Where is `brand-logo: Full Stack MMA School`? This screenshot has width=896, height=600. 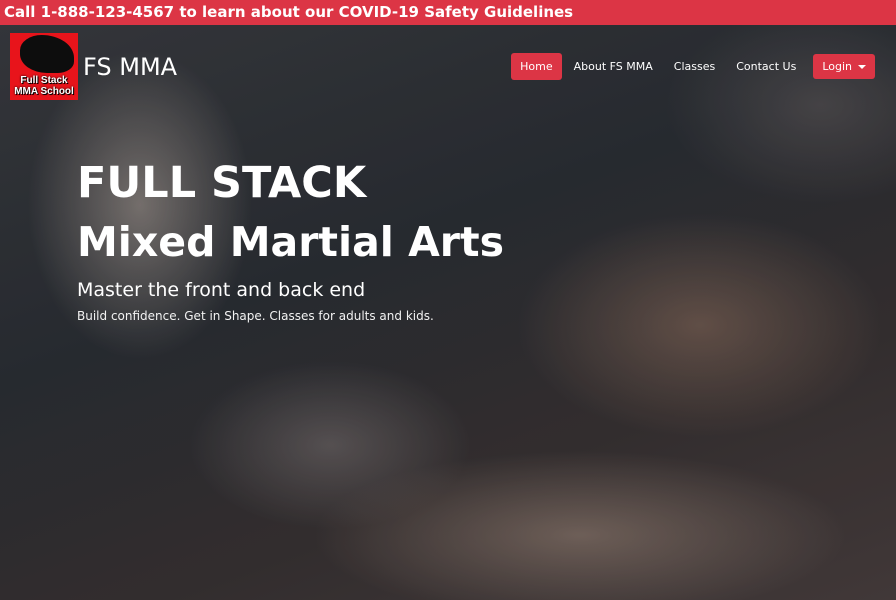 brand-logo: Full Stack MMA School is located at coordinates (44, 66).